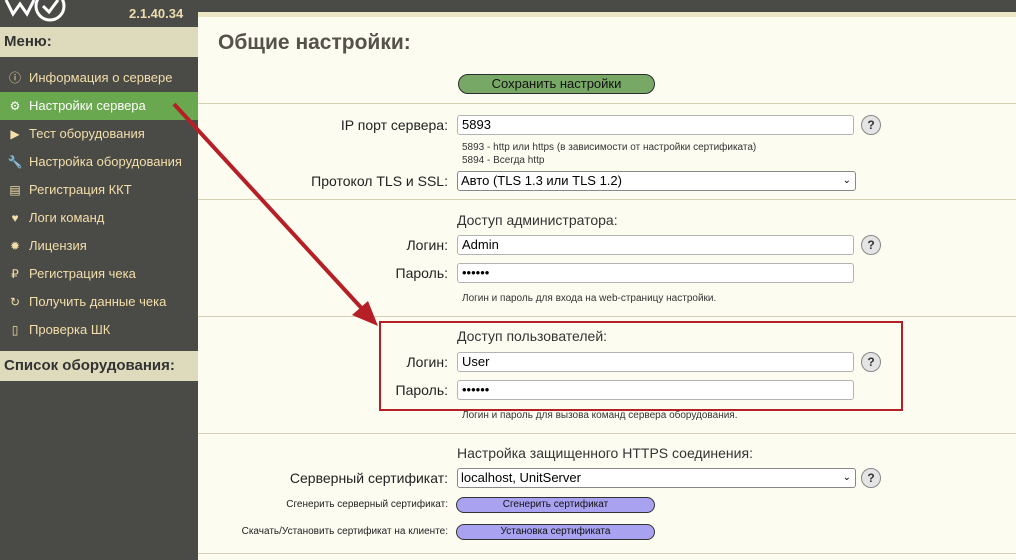 The height and width of the screenshot is (560, 1016). I want to click on server-cert-select: localhost, UnitServer ⌄, so click(656, 478).